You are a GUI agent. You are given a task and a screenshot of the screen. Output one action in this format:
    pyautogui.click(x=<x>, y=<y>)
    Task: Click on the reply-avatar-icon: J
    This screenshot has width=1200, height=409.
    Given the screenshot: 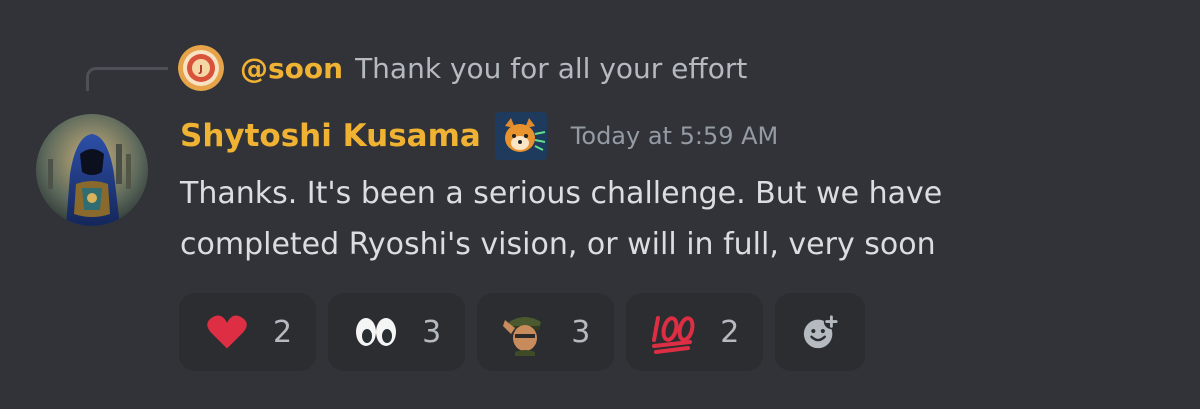 What is the action you would take?
    pyautogui.click(x=201, y=68)
    